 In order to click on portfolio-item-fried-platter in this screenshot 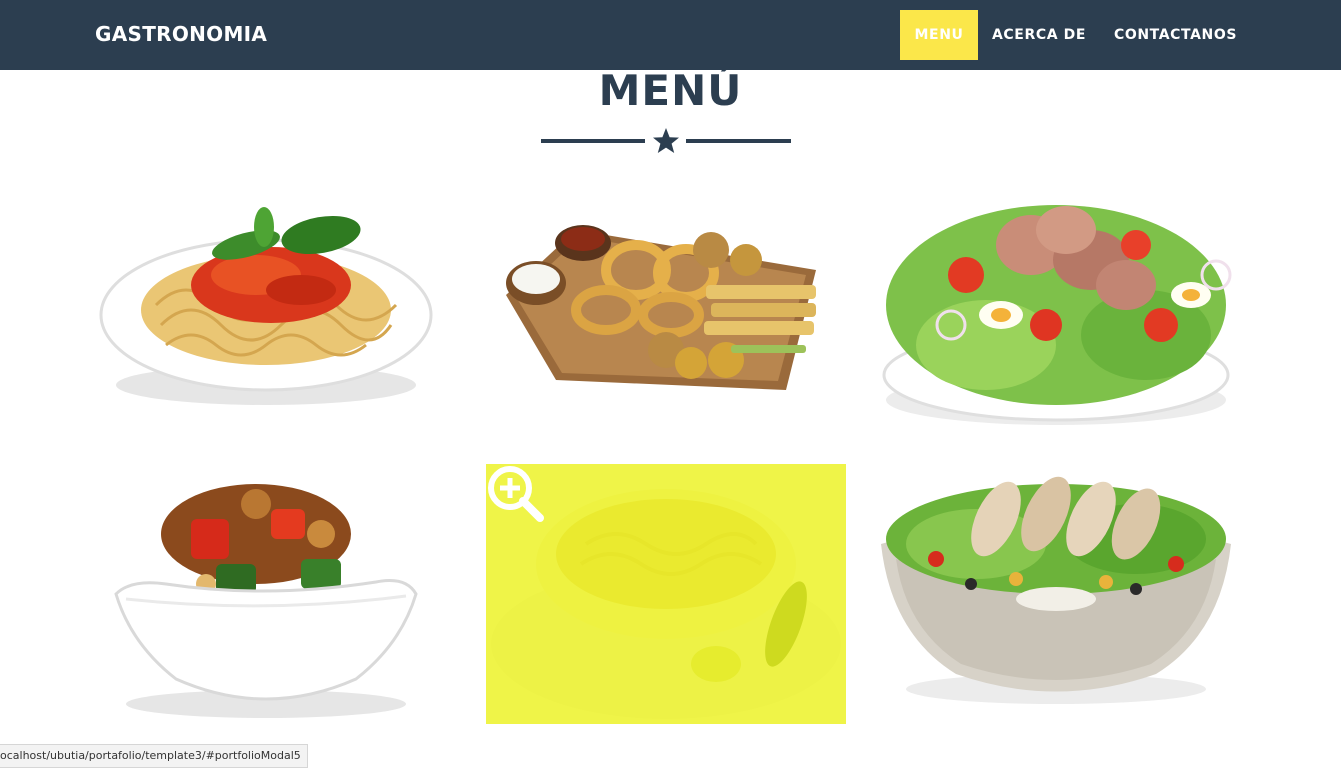, I will do `click(666, 305)`.